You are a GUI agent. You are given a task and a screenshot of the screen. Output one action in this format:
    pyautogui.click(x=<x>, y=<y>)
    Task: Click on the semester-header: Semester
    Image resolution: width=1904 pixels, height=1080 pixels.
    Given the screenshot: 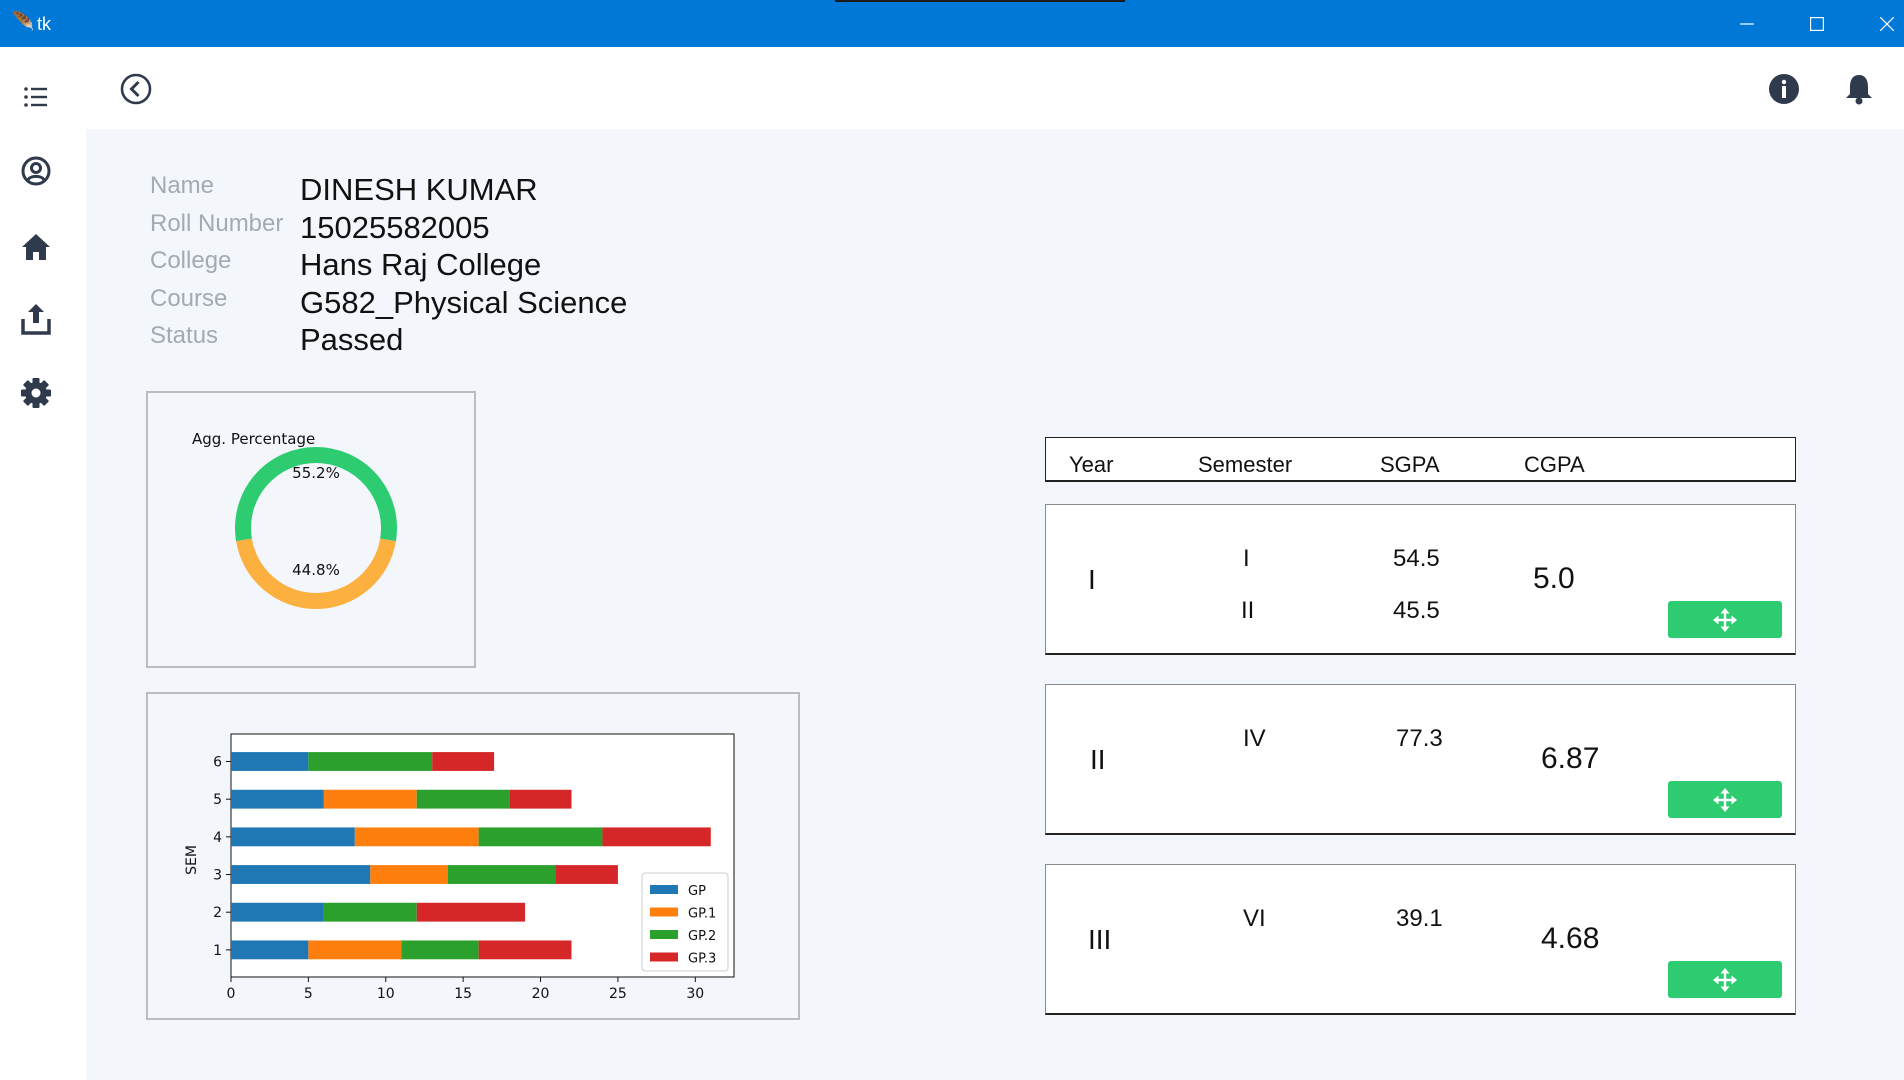 What is the action you would take?
    pyautogui.click(x=1245, y=464)
    